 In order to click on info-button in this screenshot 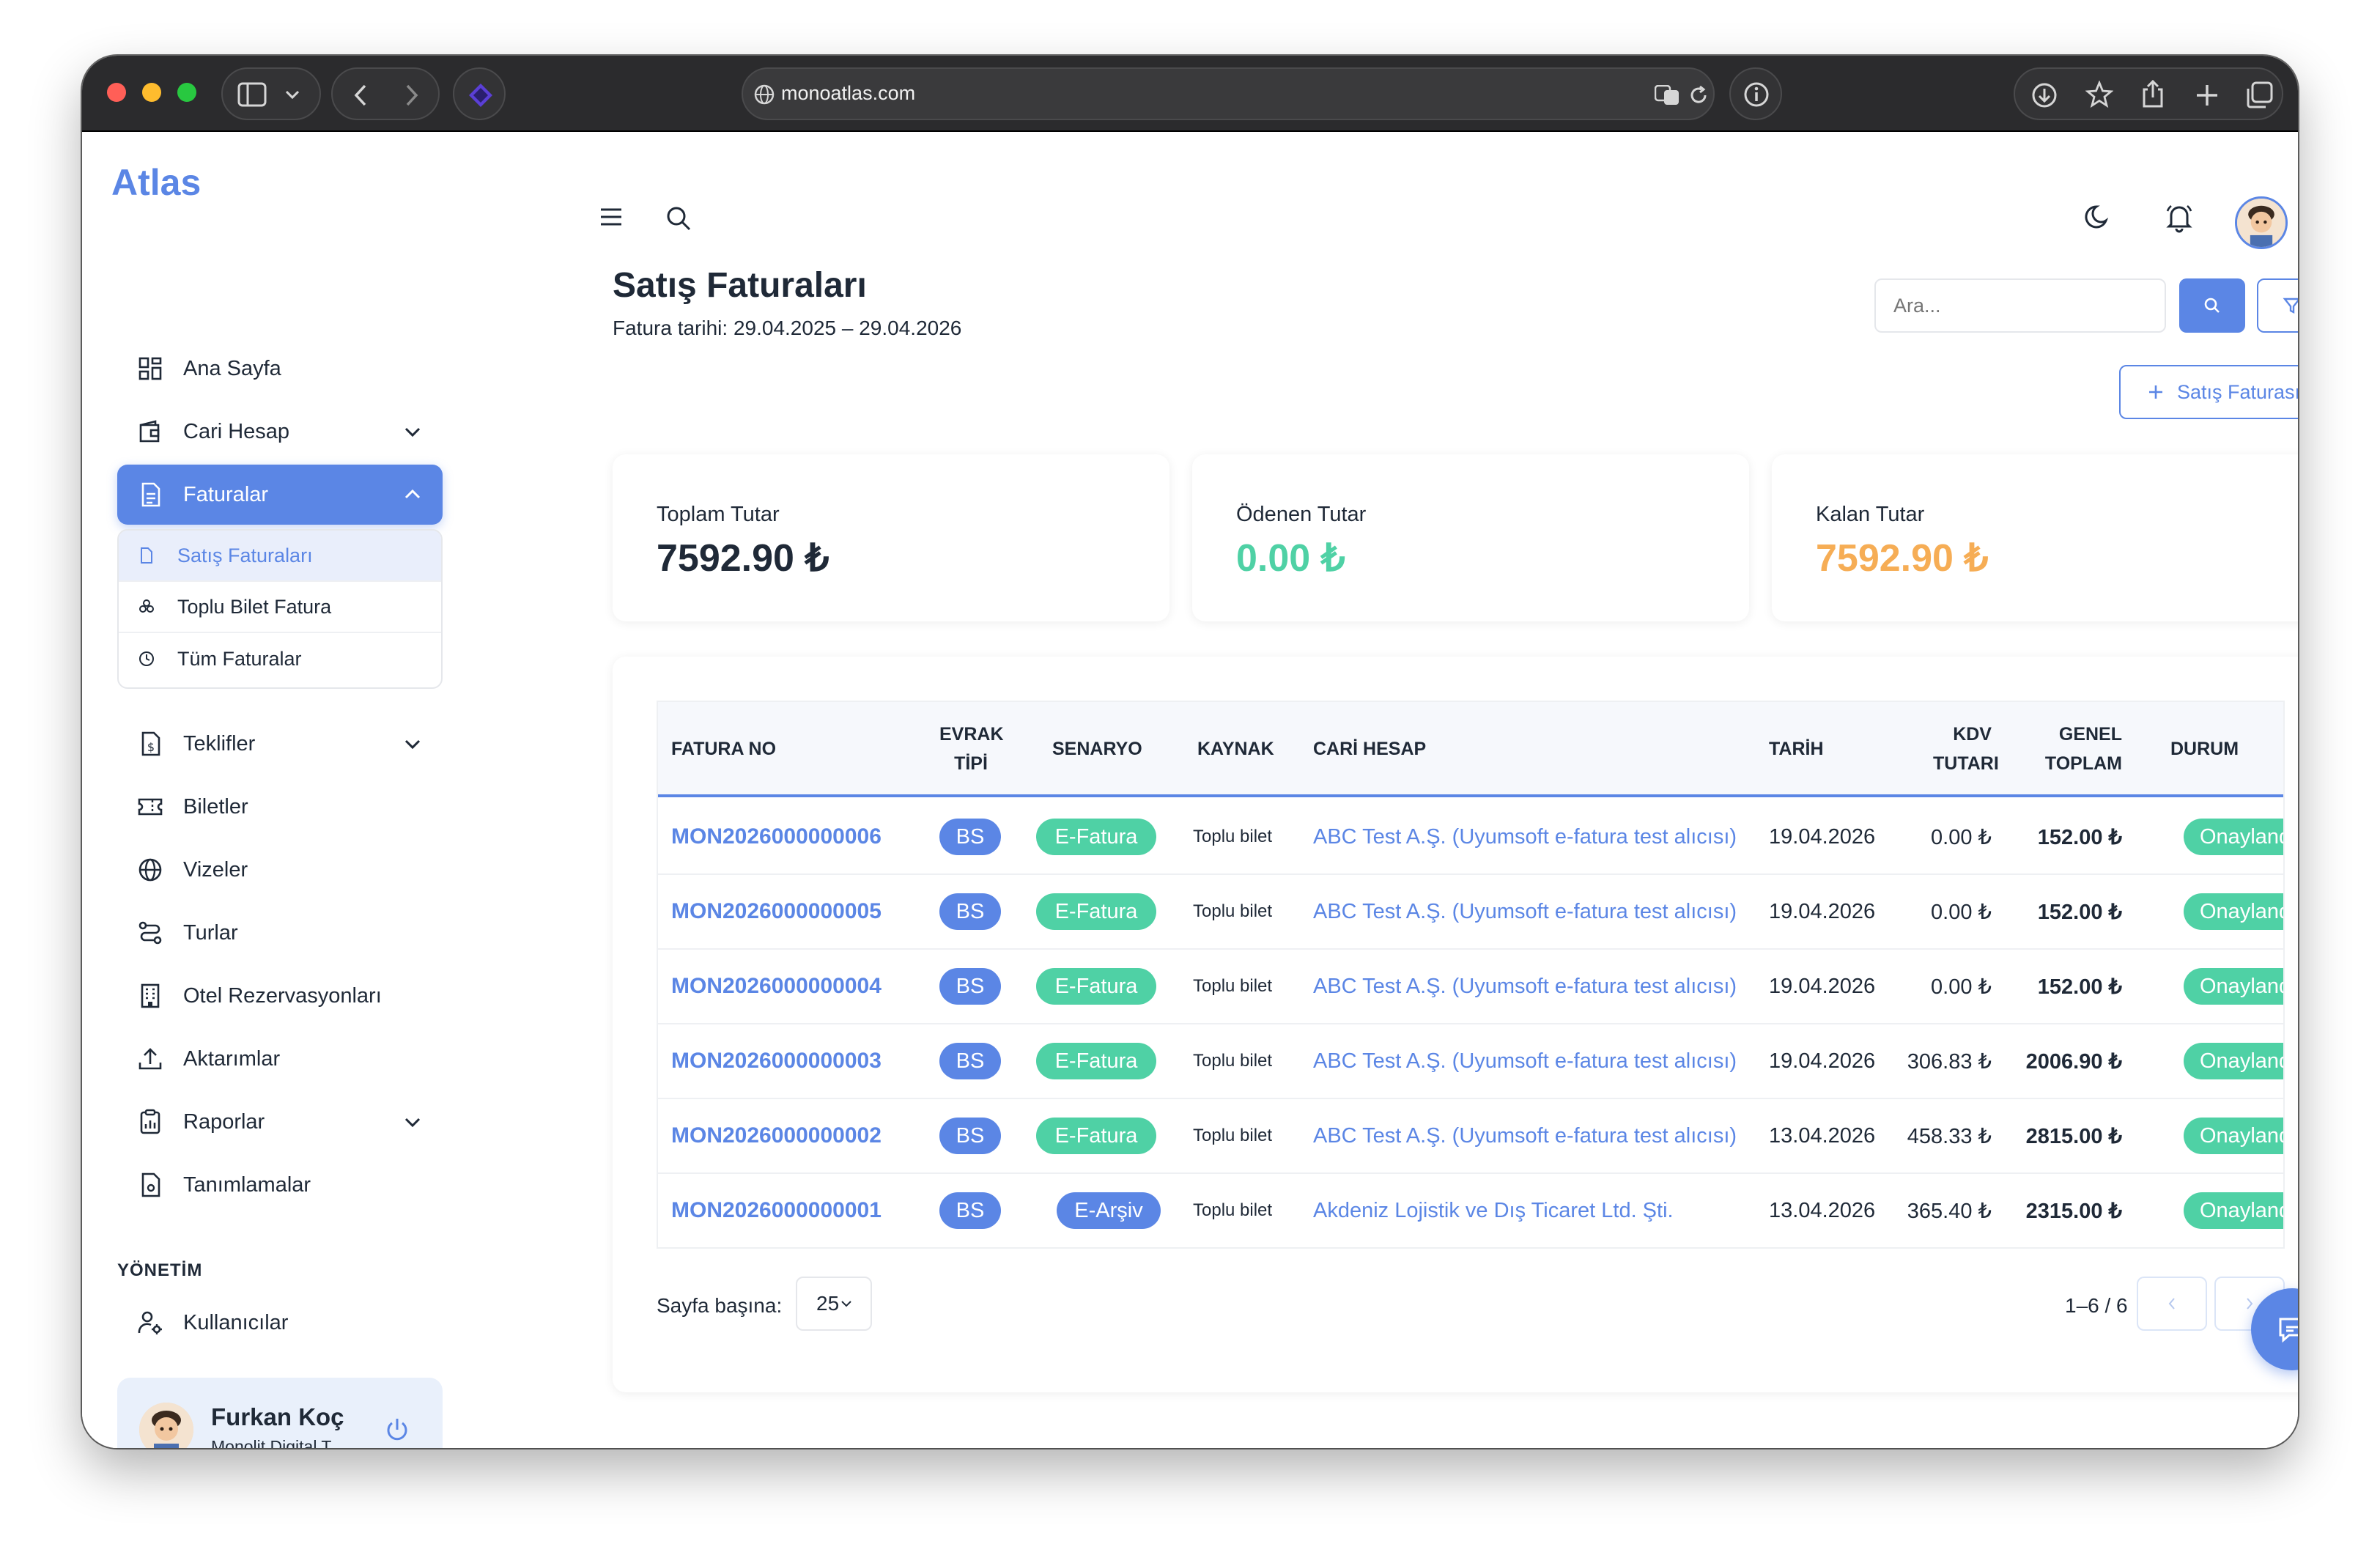, I will do `click(1755, 94)`.